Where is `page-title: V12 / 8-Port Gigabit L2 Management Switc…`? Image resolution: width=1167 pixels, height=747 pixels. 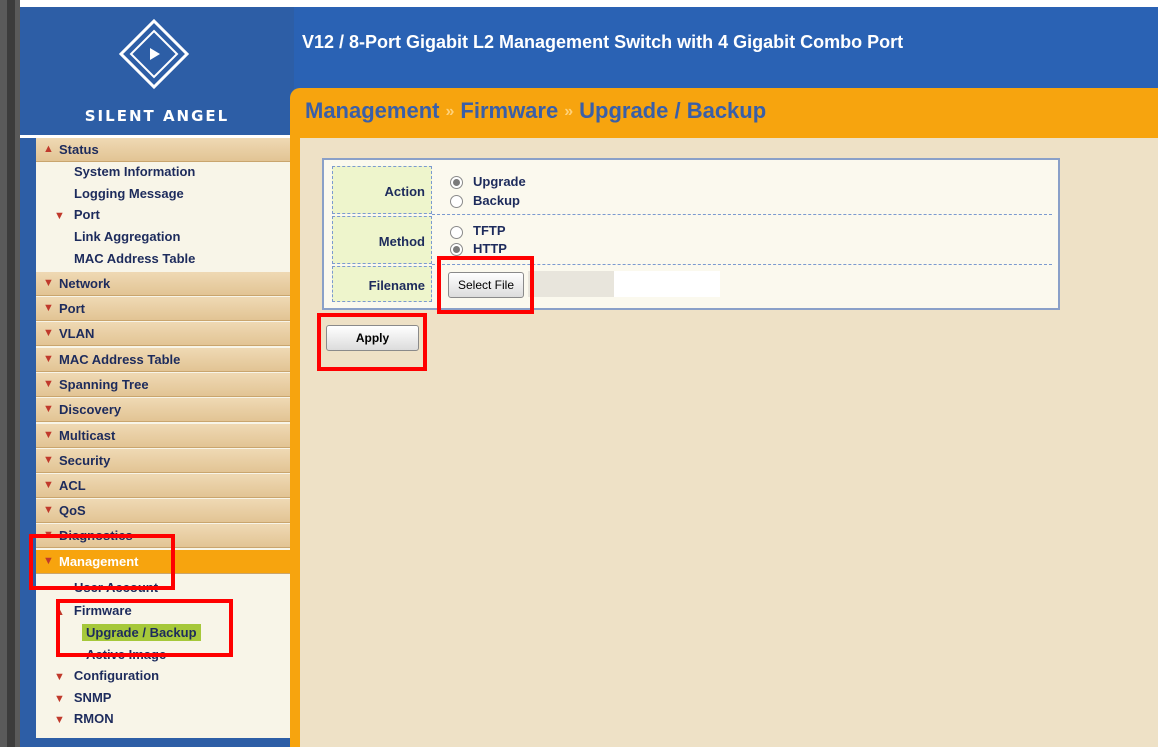 page-title: V12 / 8-Port Gigabit L2 Management Switc… is located at coordinates (603, 42).